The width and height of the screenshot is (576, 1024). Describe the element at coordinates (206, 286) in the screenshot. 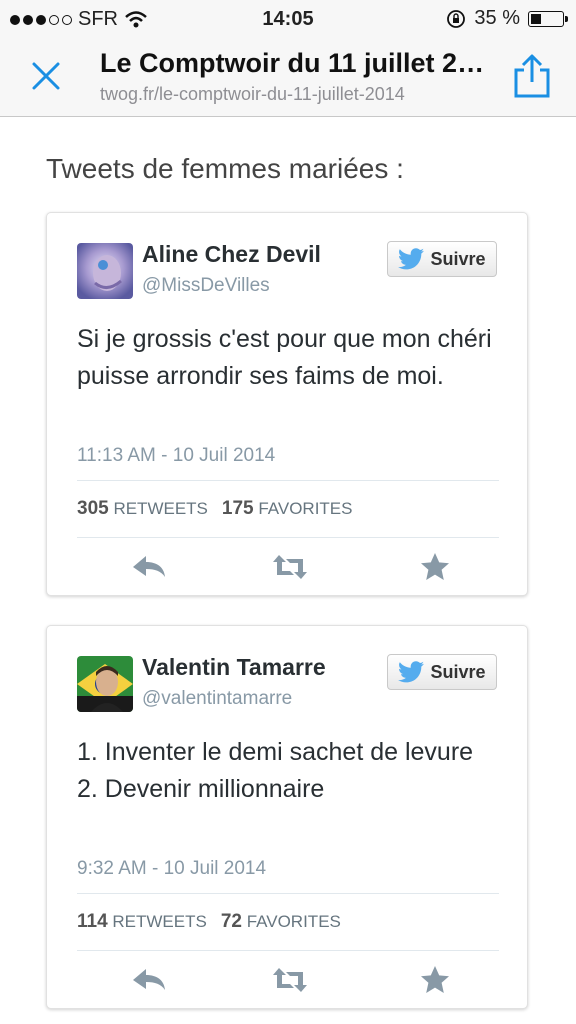

I see `author-handle: @MissDeVilles` at that location.